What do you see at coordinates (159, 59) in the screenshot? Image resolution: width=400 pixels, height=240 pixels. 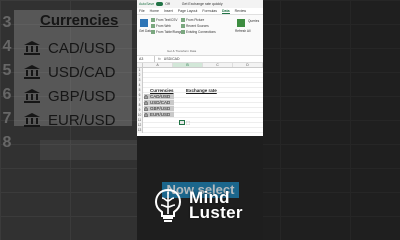 I see `fx-icon: fx` at bounding box center [159, 59].